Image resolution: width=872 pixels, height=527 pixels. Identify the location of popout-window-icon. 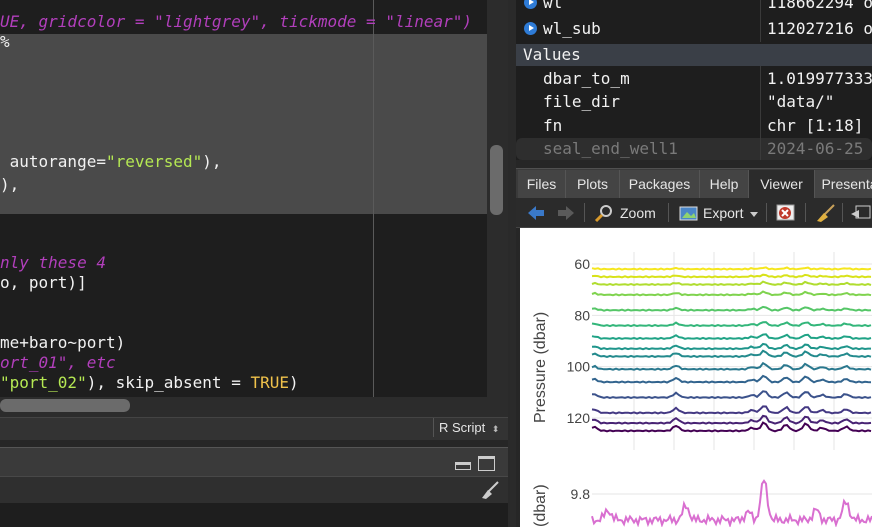
(861, 215).